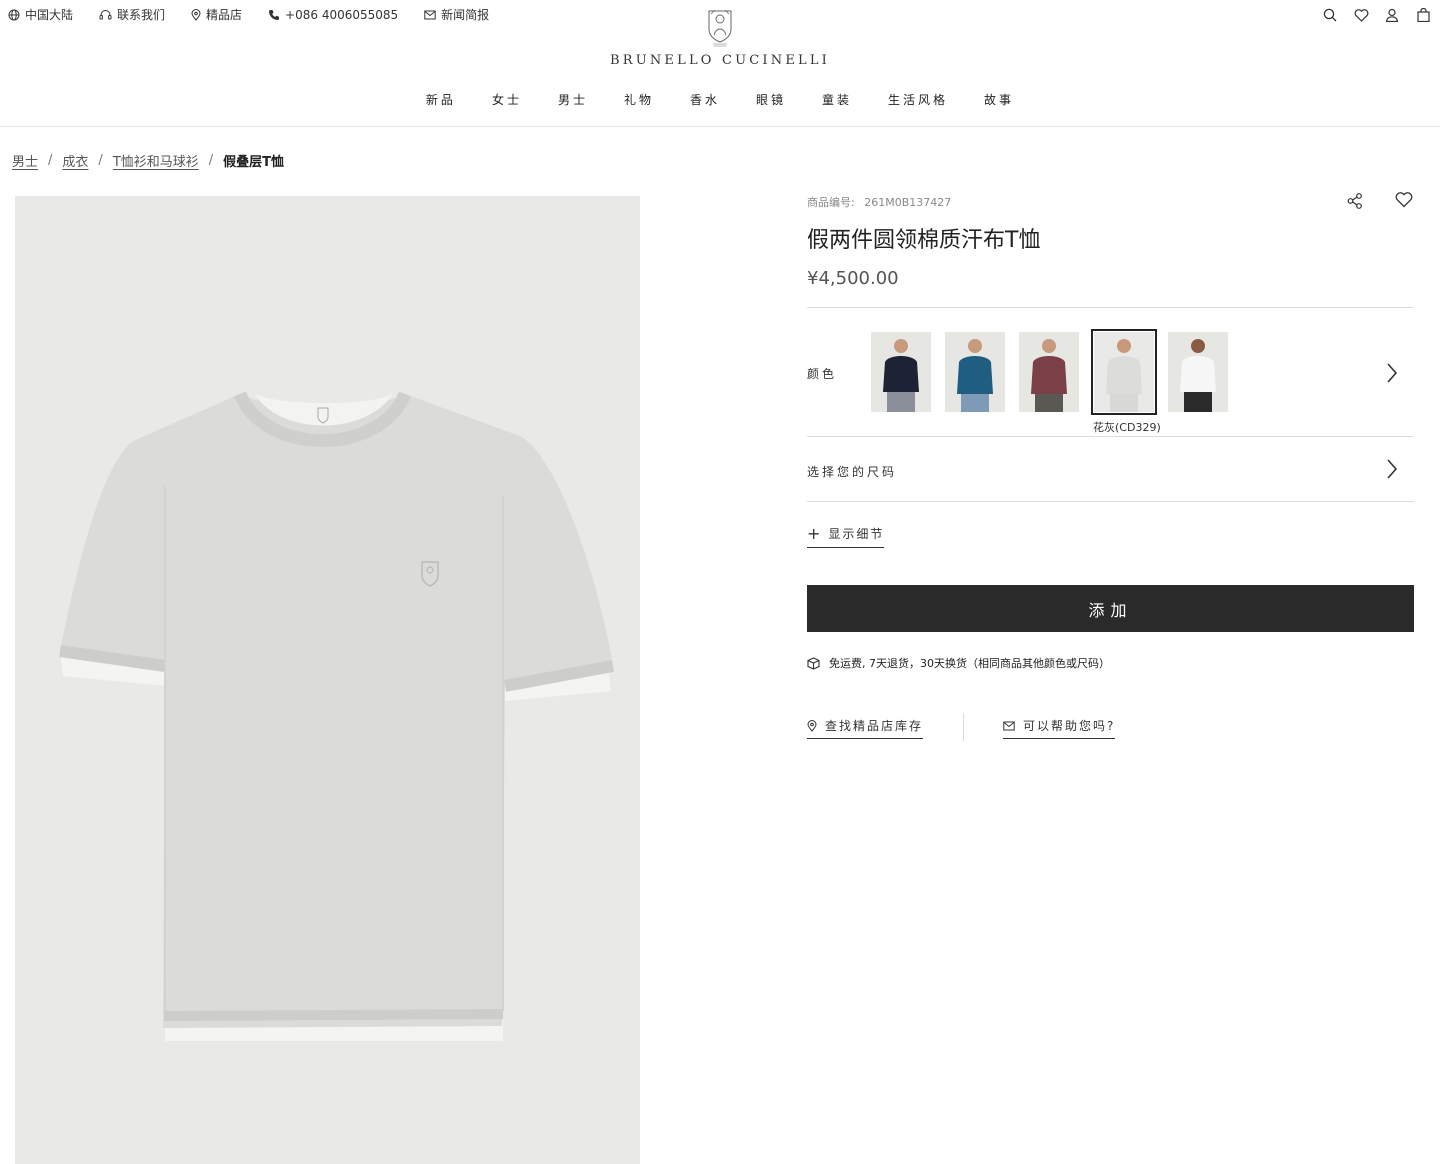  Describe the element at coordinates (720, 126) in the screenshot. I see `header-divider` at that location.